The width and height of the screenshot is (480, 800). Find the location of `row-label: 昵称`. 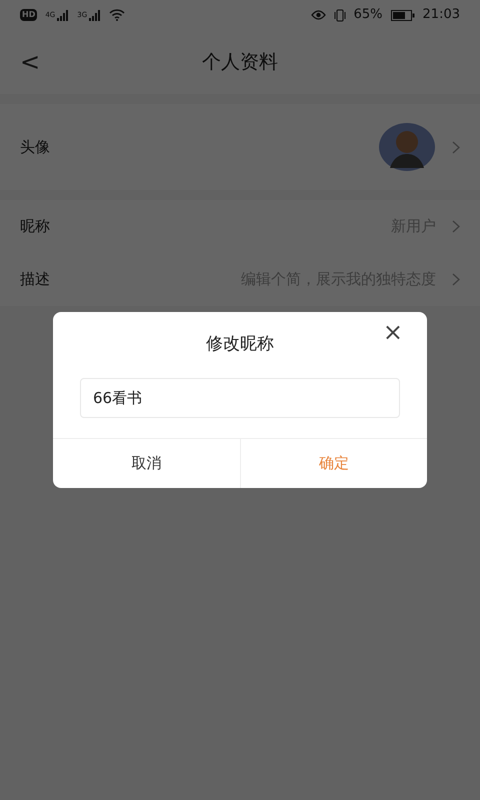

row-label: 昵称 is located at coordinates (35, 227).